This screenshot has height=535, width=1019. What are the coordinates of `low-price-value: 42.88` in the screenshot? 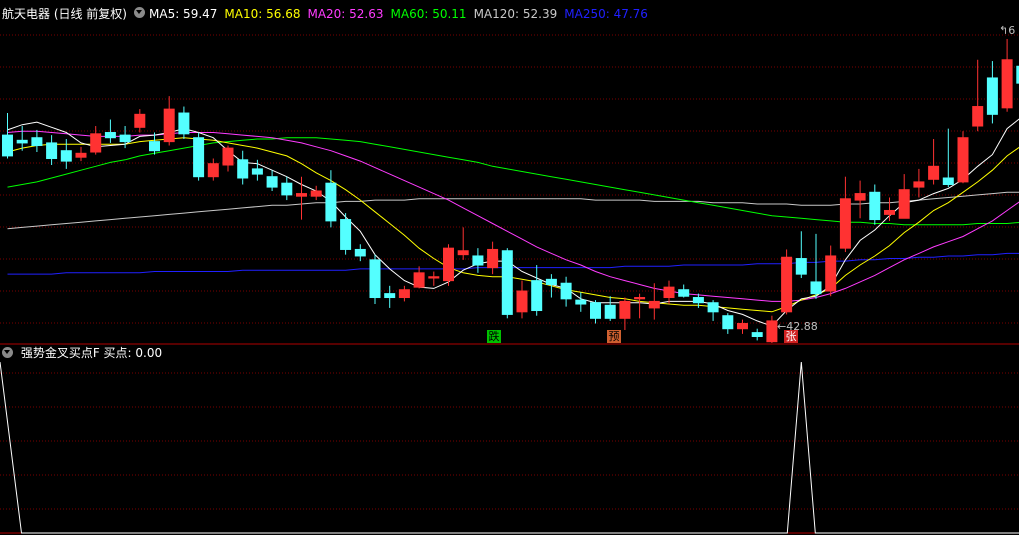 It's located at (802, 326).